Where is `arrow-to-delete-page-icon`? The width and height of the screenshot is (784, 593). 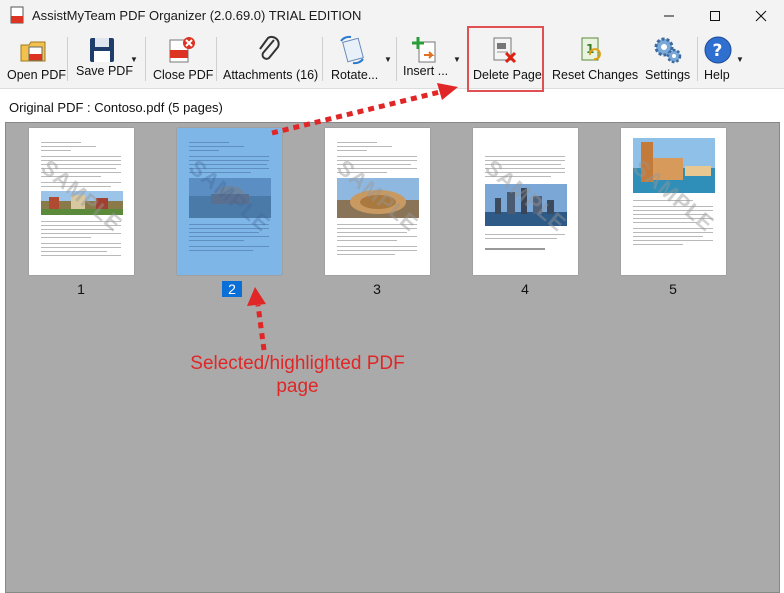
arrow-to-delete-page-icon is located at coordinates (364, 109).